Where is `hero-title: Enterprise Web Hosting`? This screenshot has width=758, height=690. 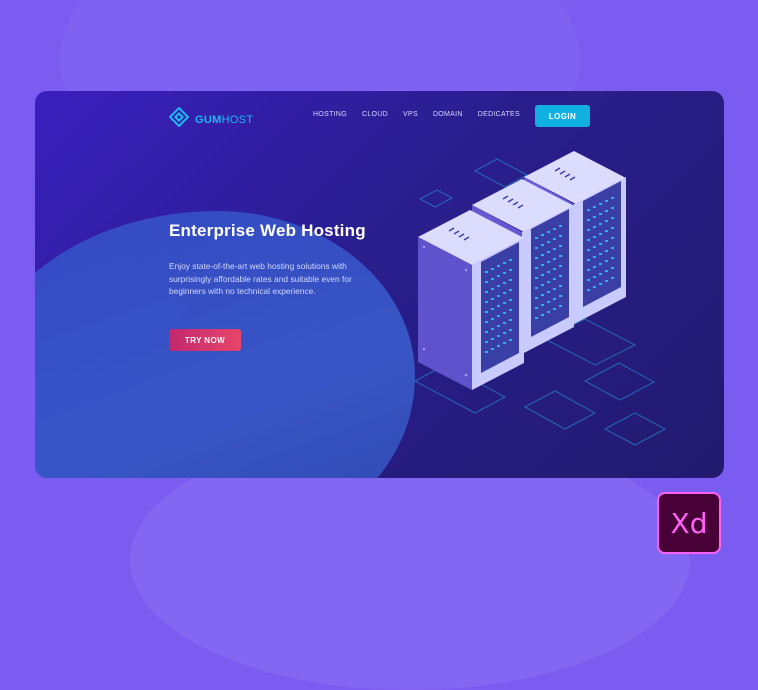
hero-title: Enterprise Web Hosting is located at coordinates (267, 230).